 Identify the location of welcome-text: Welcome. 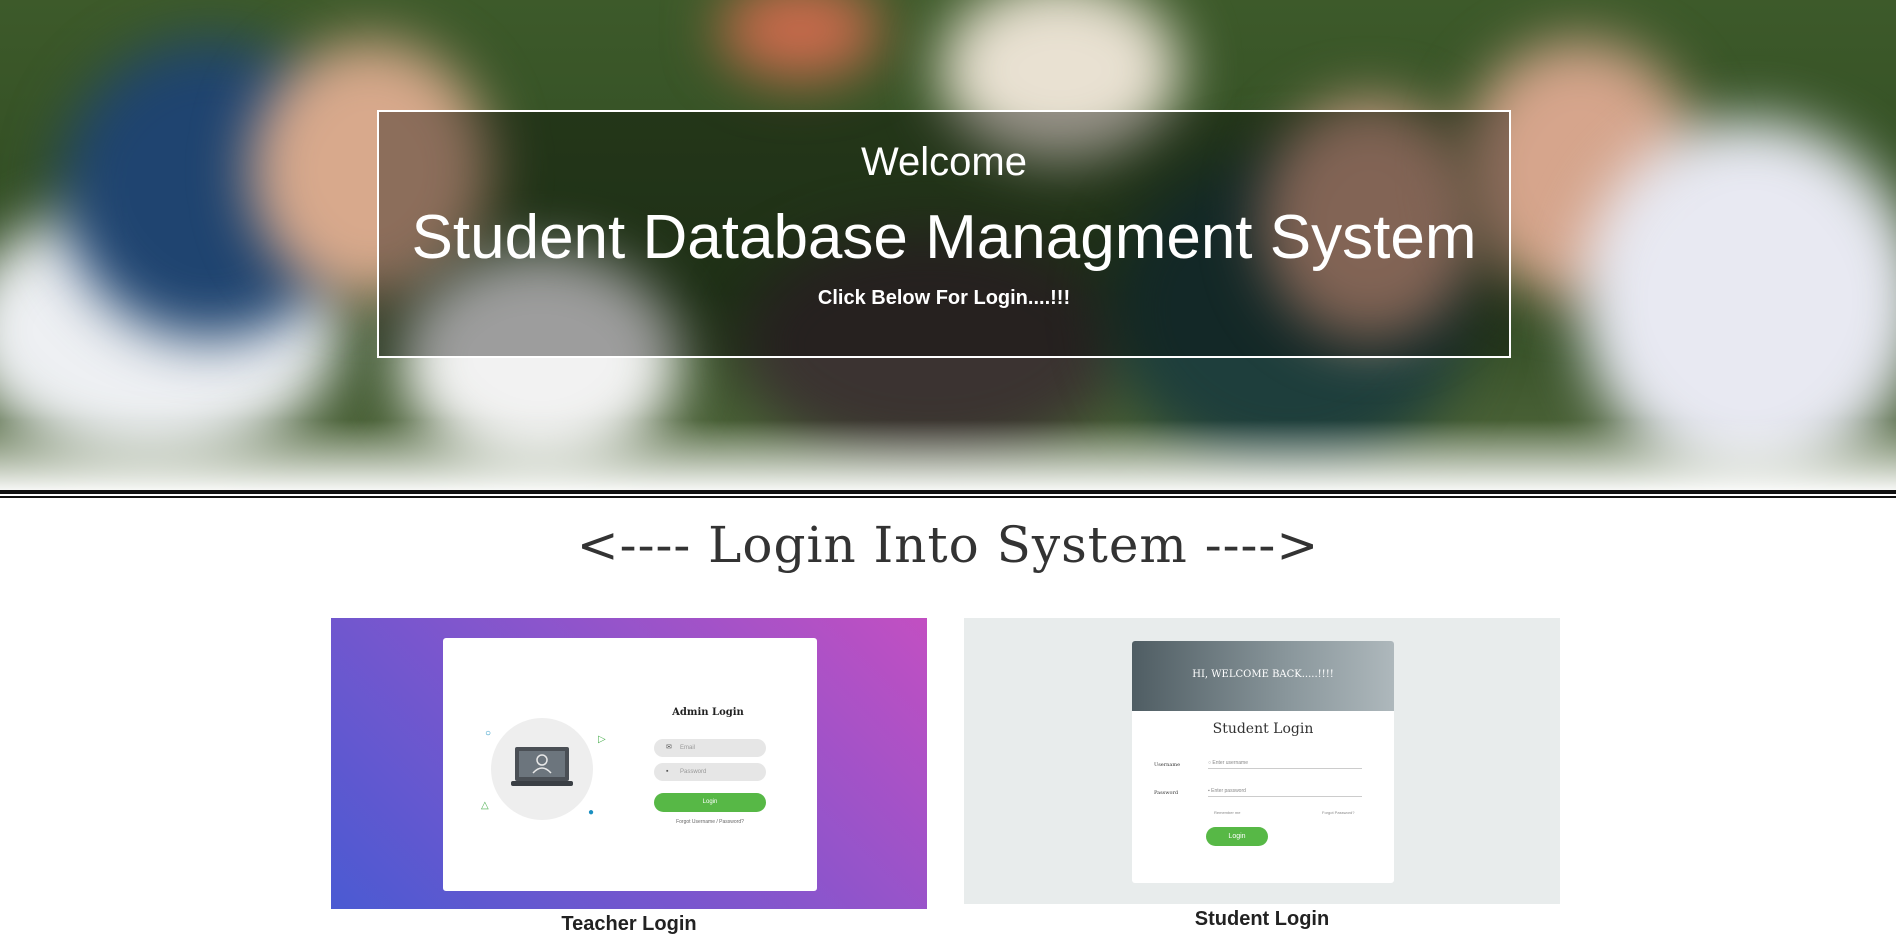
(944, 162).